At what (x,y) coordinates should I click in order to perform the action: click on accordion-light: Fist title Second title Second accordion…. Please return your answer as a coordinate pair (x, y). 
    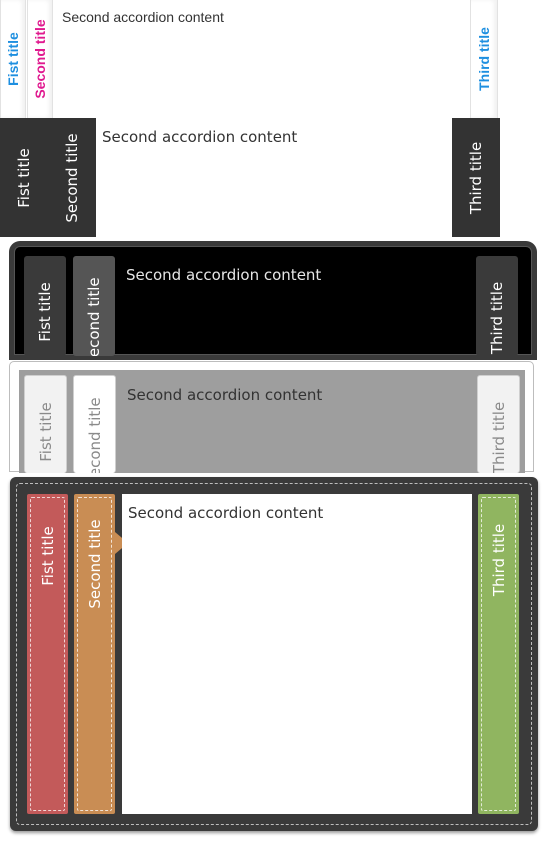
    Looking at the image, I should click on (273, 59).